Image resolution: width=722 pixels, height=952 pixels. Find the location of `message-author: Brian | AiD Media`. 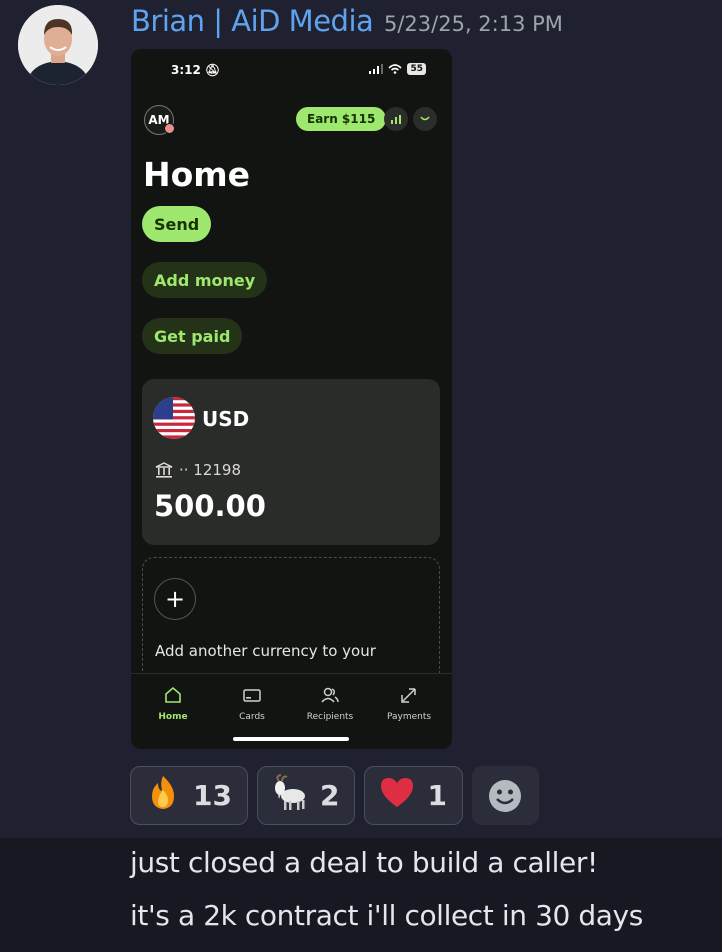

message-author: Brian | AiD Media is located at coordinates (252, 21).